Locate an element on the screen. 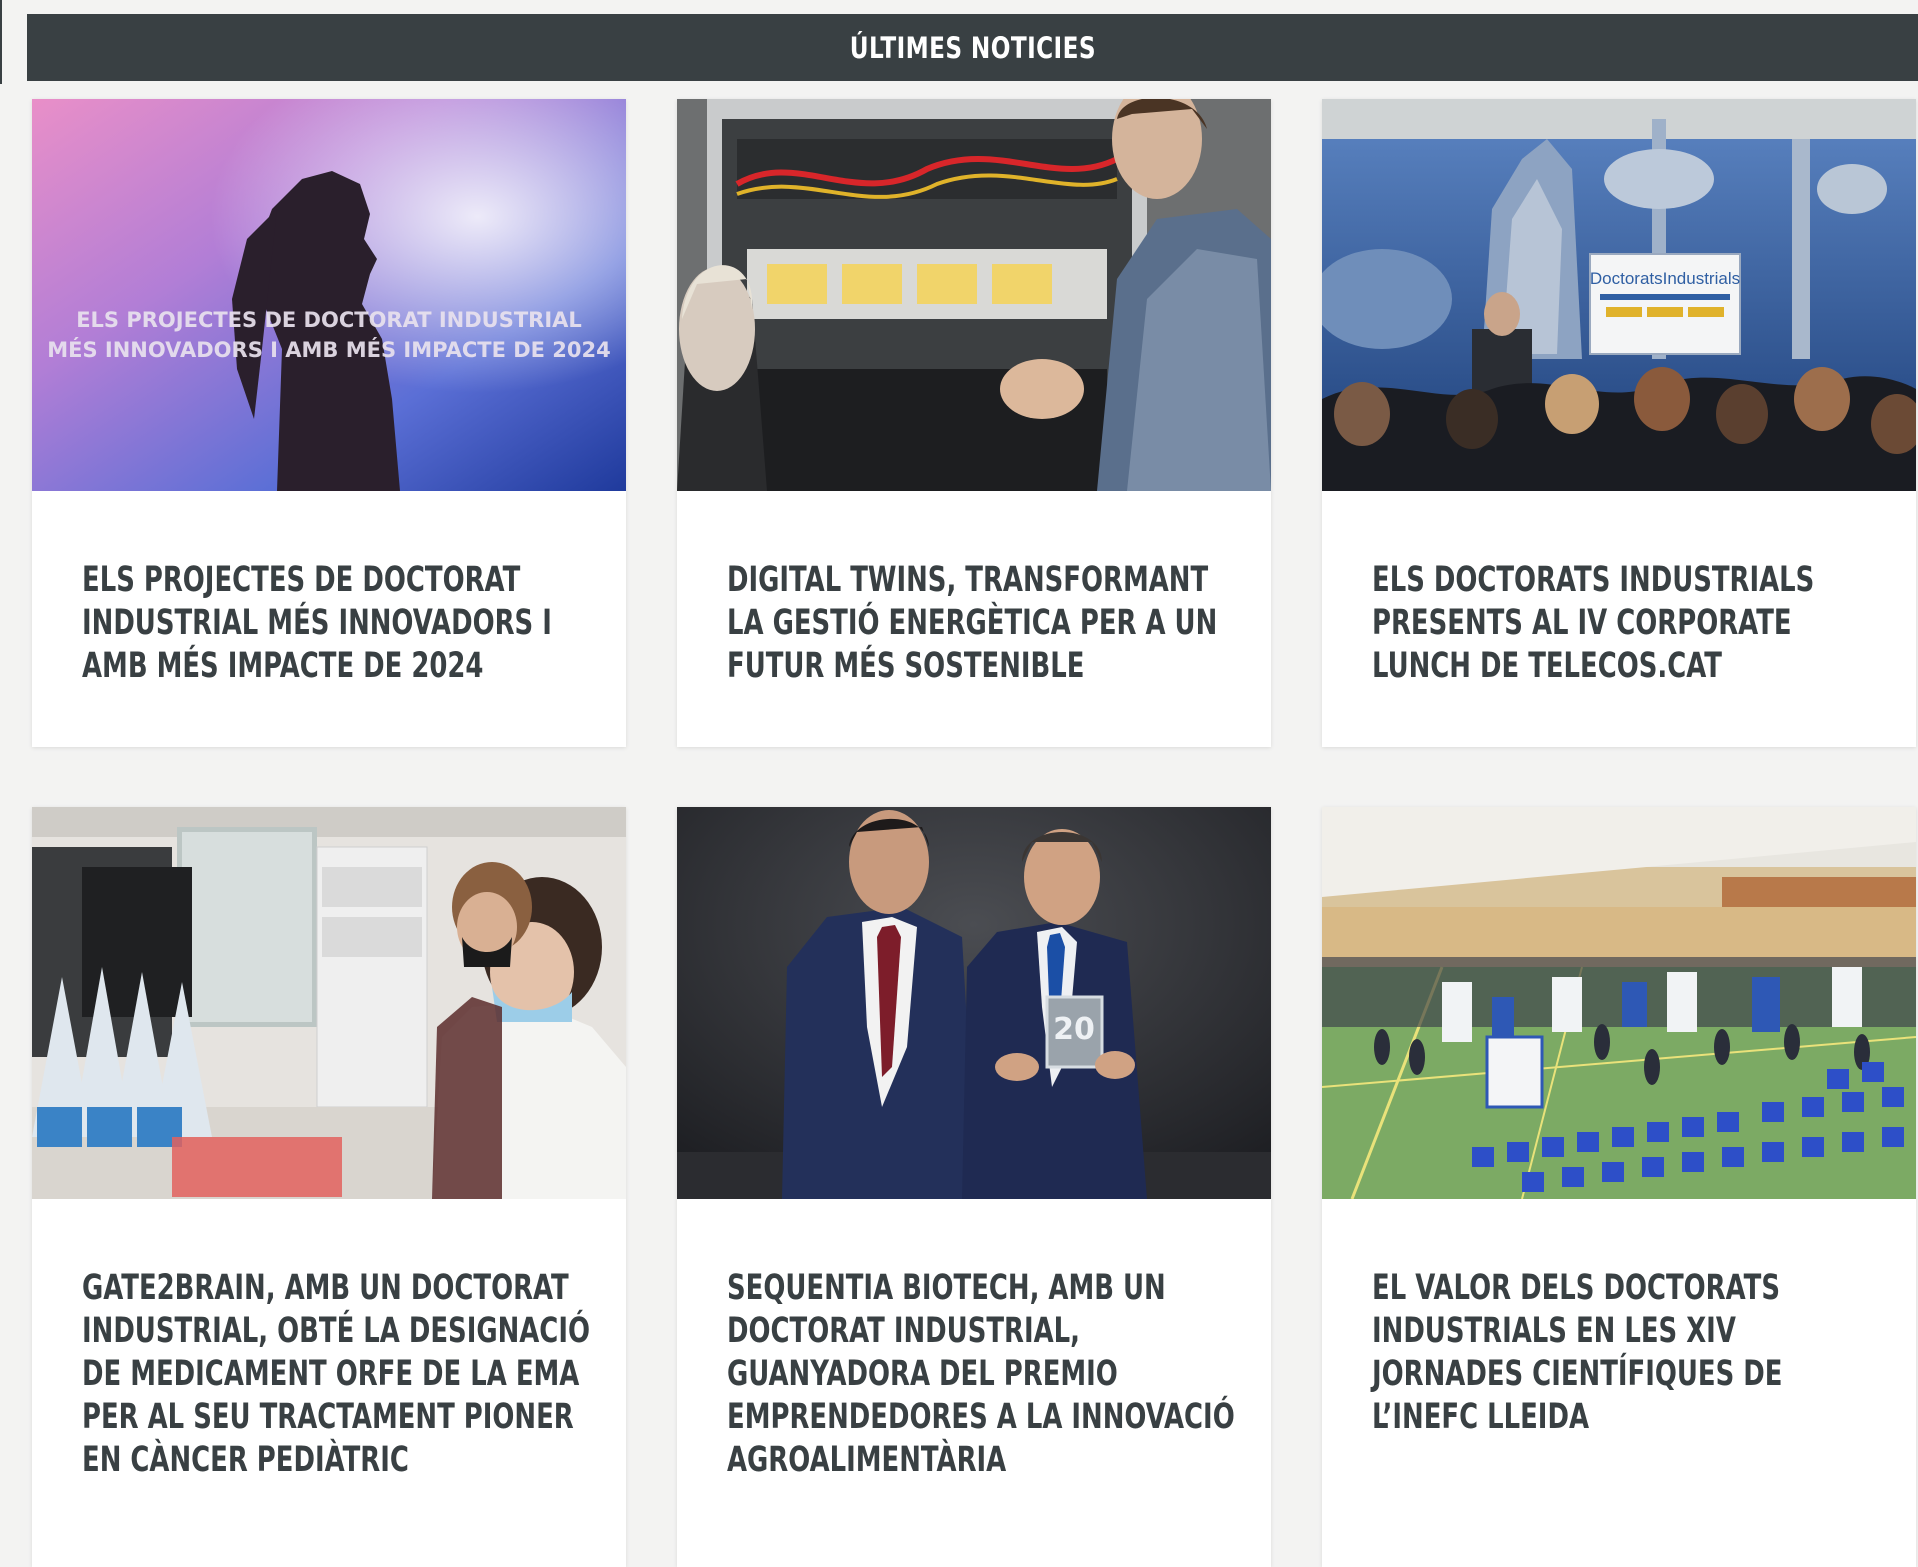 The image size is (1918, 1567). image-caption: MÉS INNOVADORS I AMB MÉS IMPACTE DE 2024 is located at coordinates (329, 349).